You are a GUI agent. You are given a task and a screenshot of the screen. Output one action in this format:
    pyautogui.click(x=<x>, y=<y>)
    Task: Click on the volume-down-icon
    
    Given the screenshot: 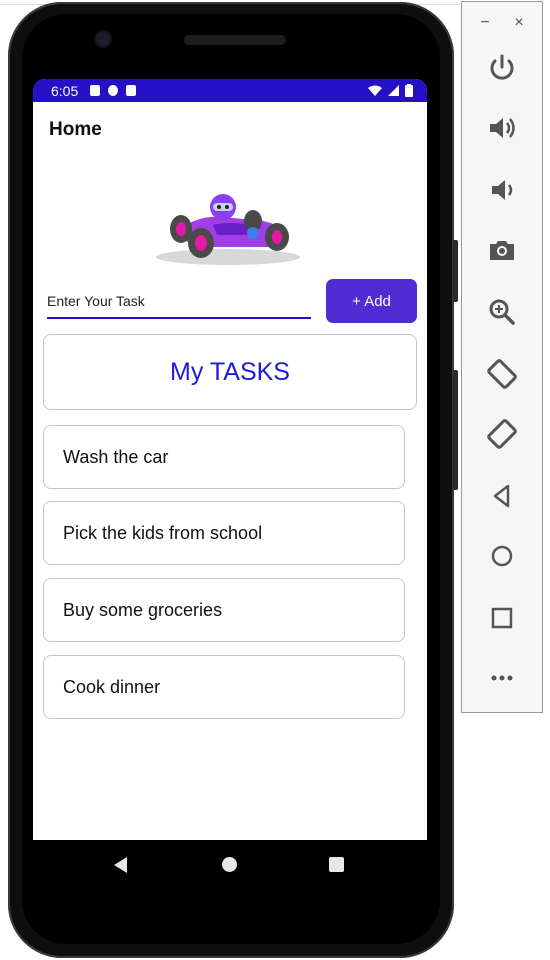 What is the action you would take?
    pyautogui.click(x=502, y=190)
    